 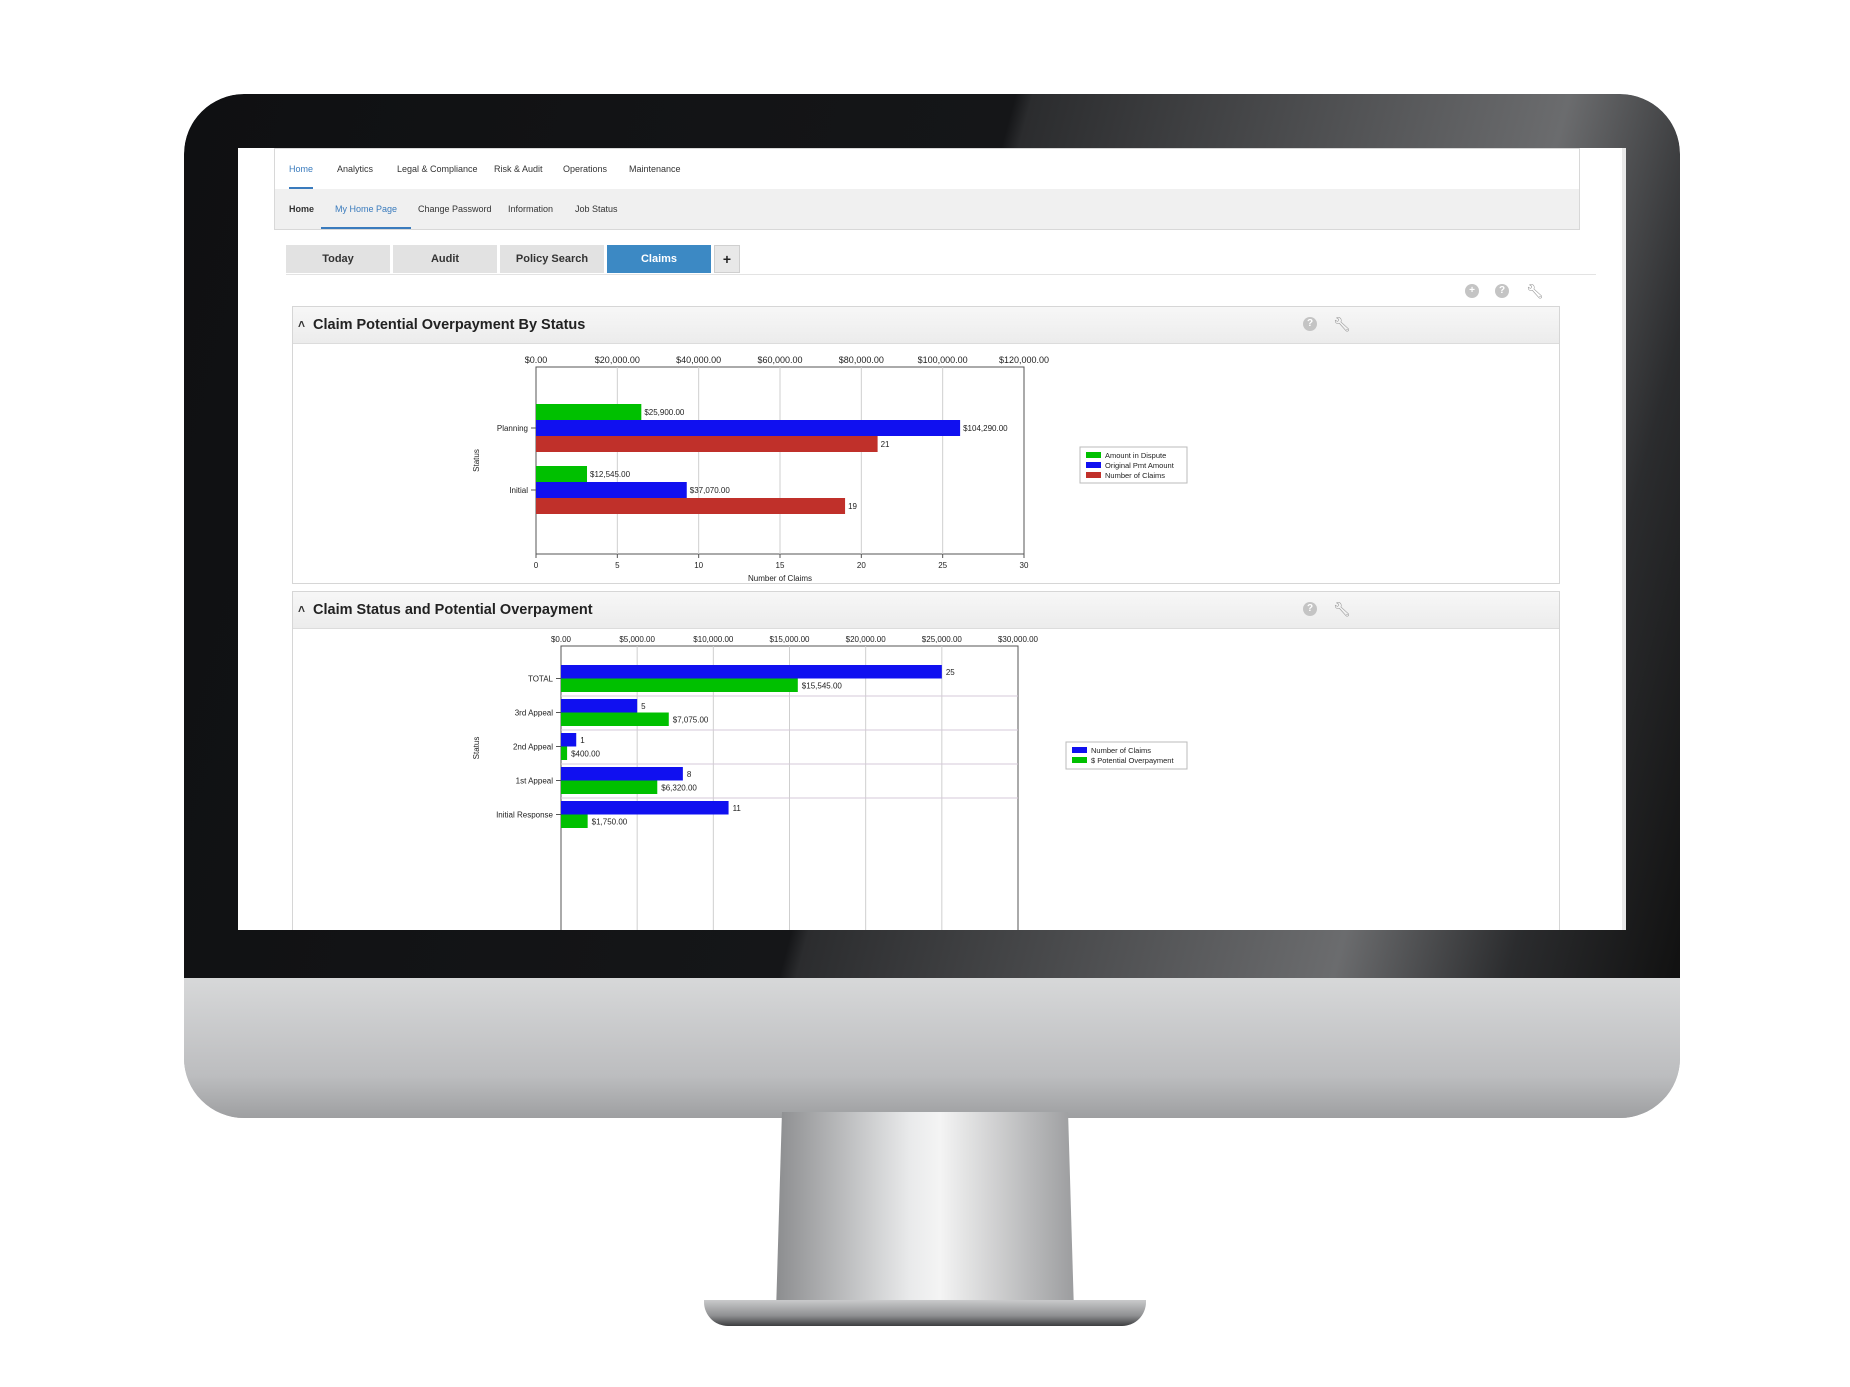 I want to click on x-tick-label: 25, so click(x=942, y=565).